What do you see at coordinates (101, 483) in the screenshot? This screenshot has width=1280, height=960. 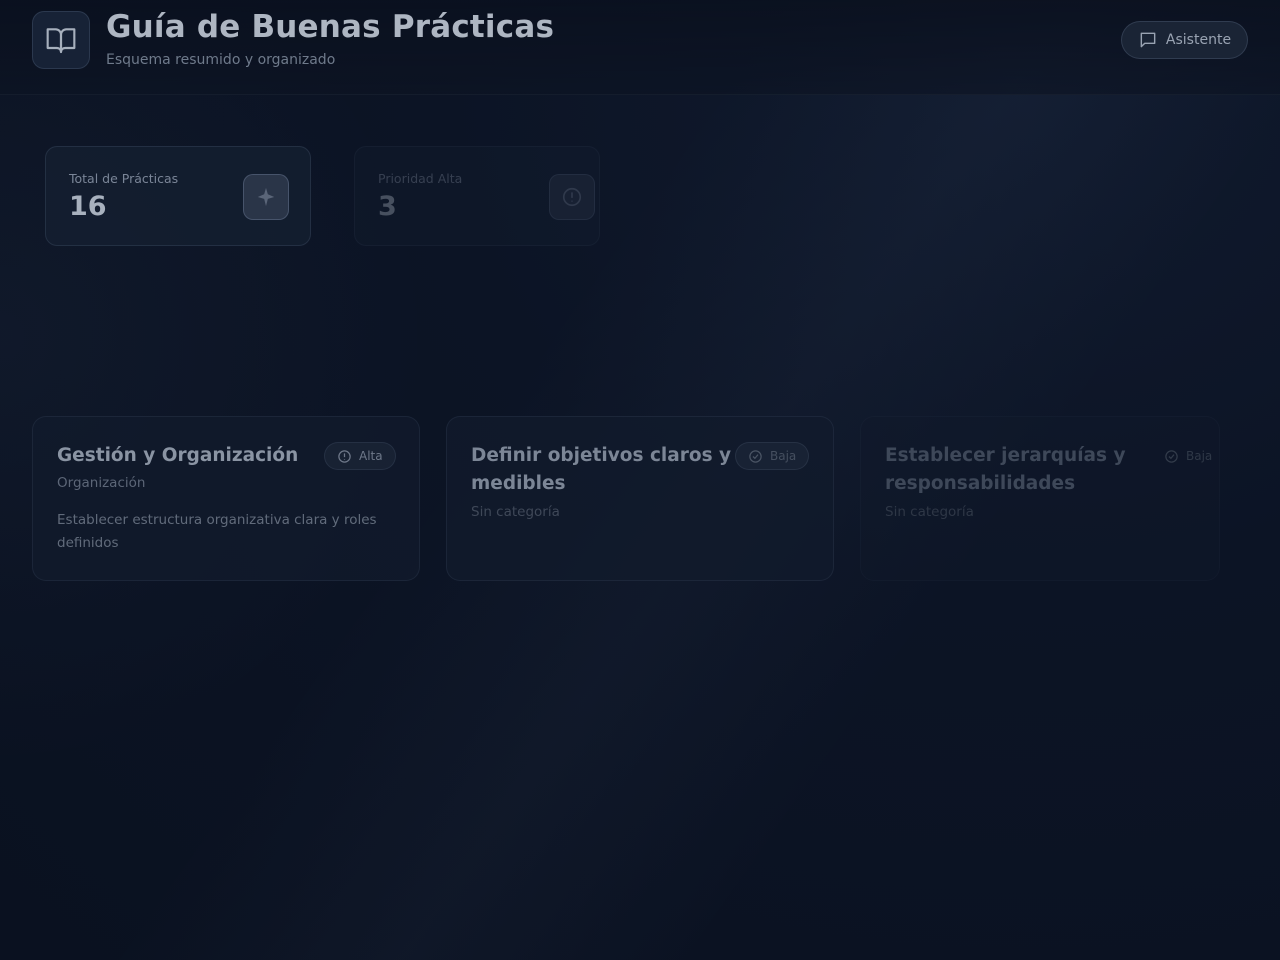 I see `card-category: Organización` at bounding box center [101, 483].